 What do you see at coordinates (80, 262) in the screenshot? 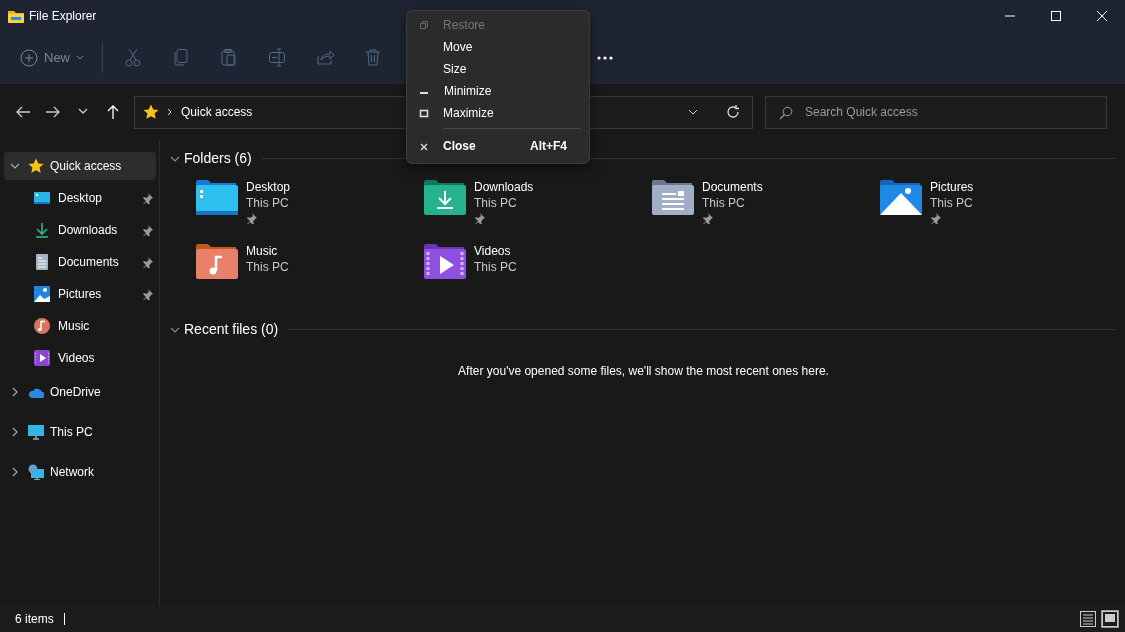
I see `sidebar-item: Documents` at bounding box center [80, 262].